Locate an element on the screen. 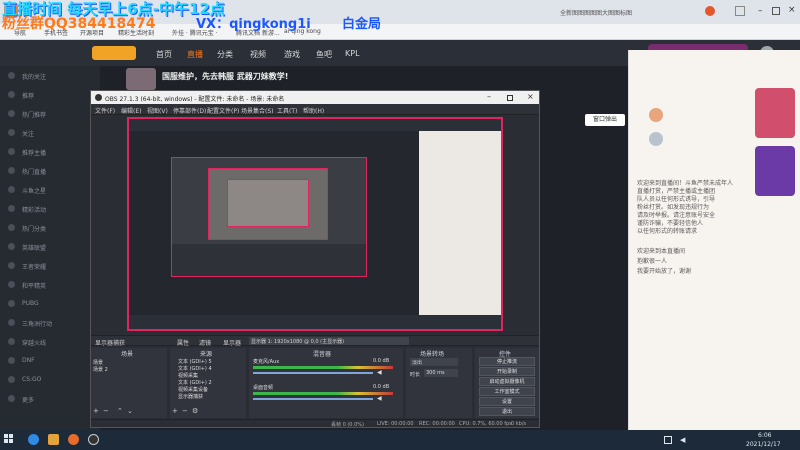 This screenshot has height=450, width=800. sidebar-item: CS:GO is located at coordinates (31, 379).